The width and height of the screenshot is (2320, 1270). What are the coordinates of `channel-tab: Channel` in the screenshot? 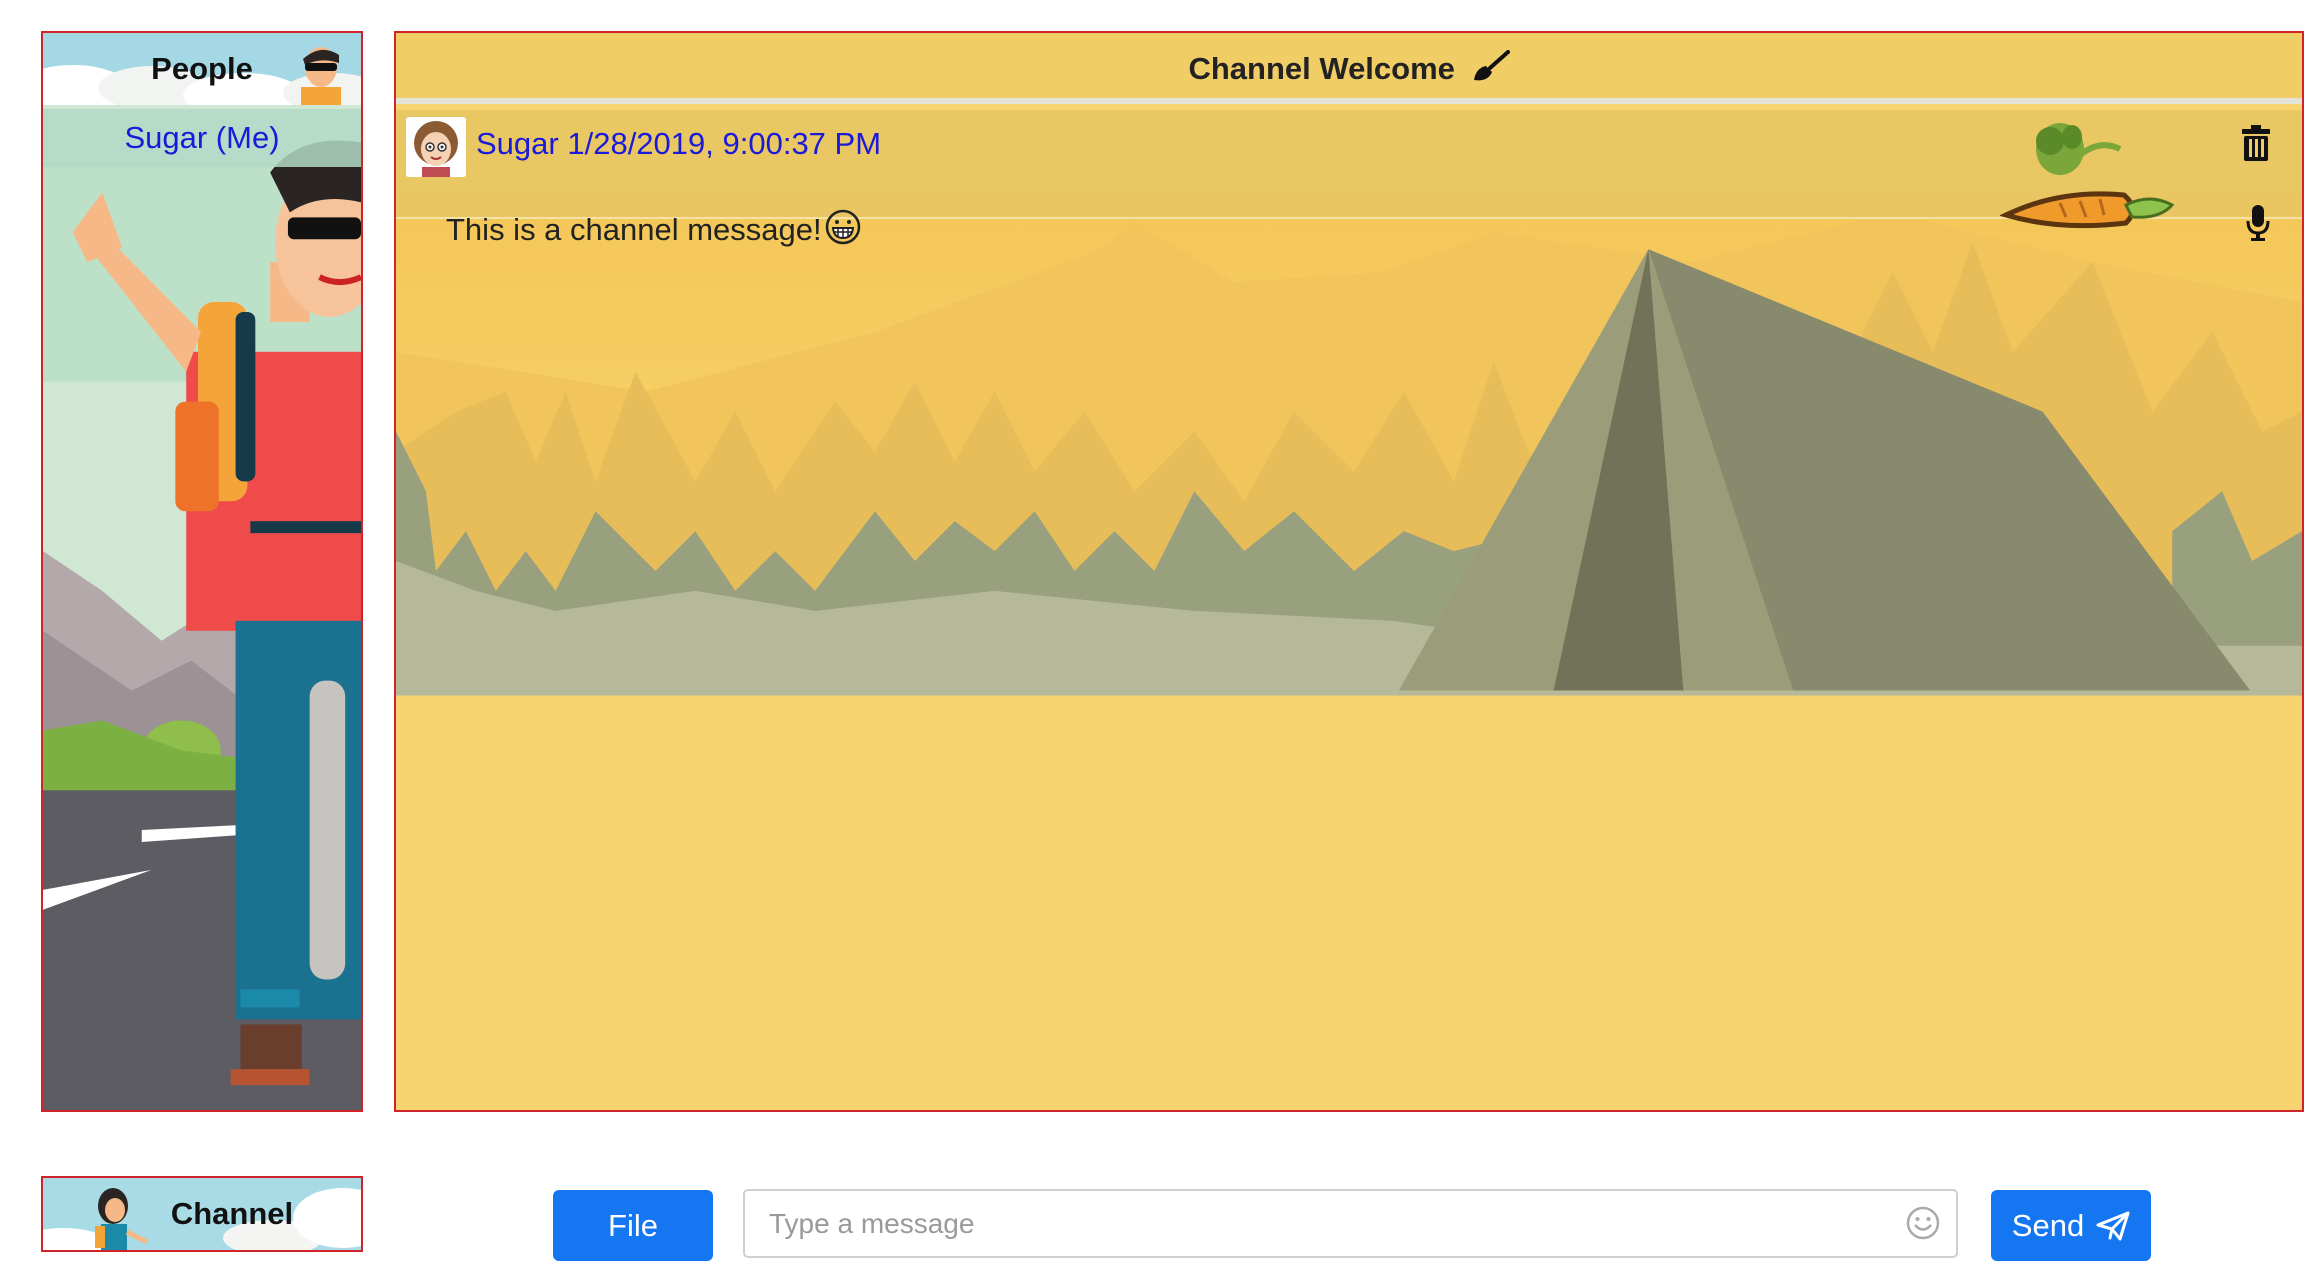 It's located at (202, 1214).